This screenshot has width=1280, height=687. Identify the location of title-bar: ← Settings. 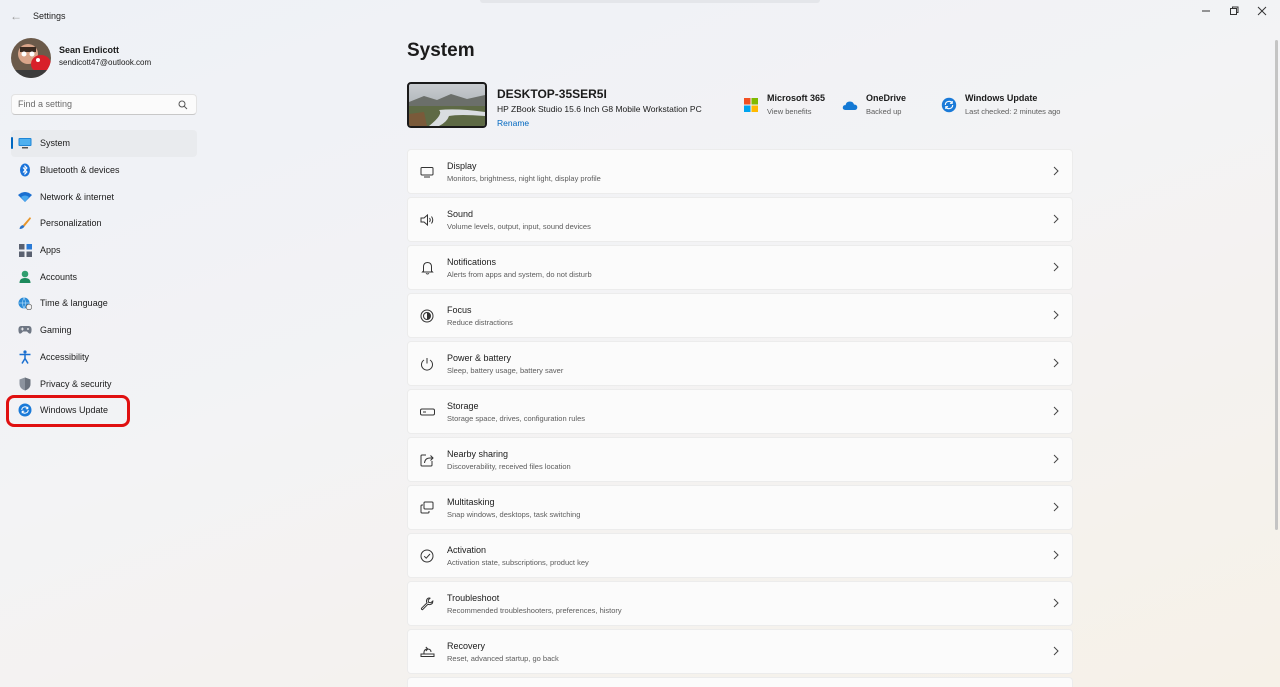
(640, 16).